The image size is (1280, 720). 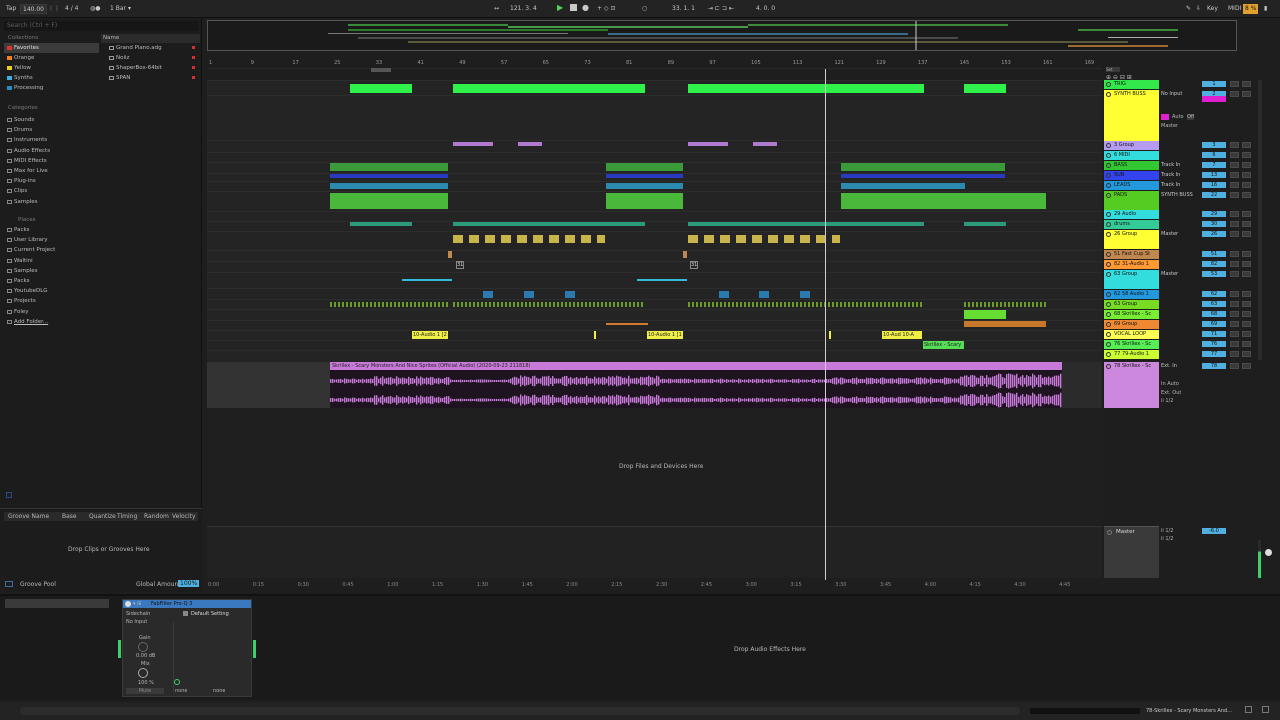 What do you see at coordinates (17, 68) in the screenshot?
I see `collection-yellow: Yellow` at bounding box center [17, 68].